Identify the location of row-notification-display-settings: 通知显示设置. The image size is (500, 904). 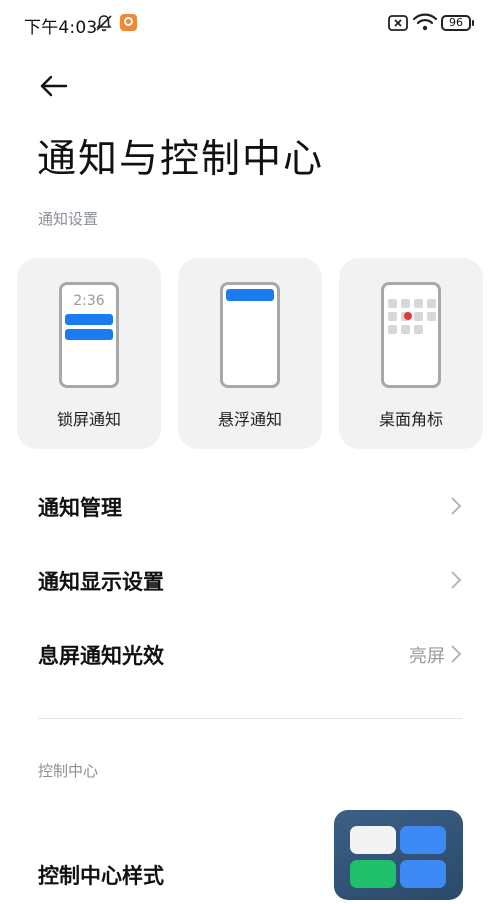
(250, 580).